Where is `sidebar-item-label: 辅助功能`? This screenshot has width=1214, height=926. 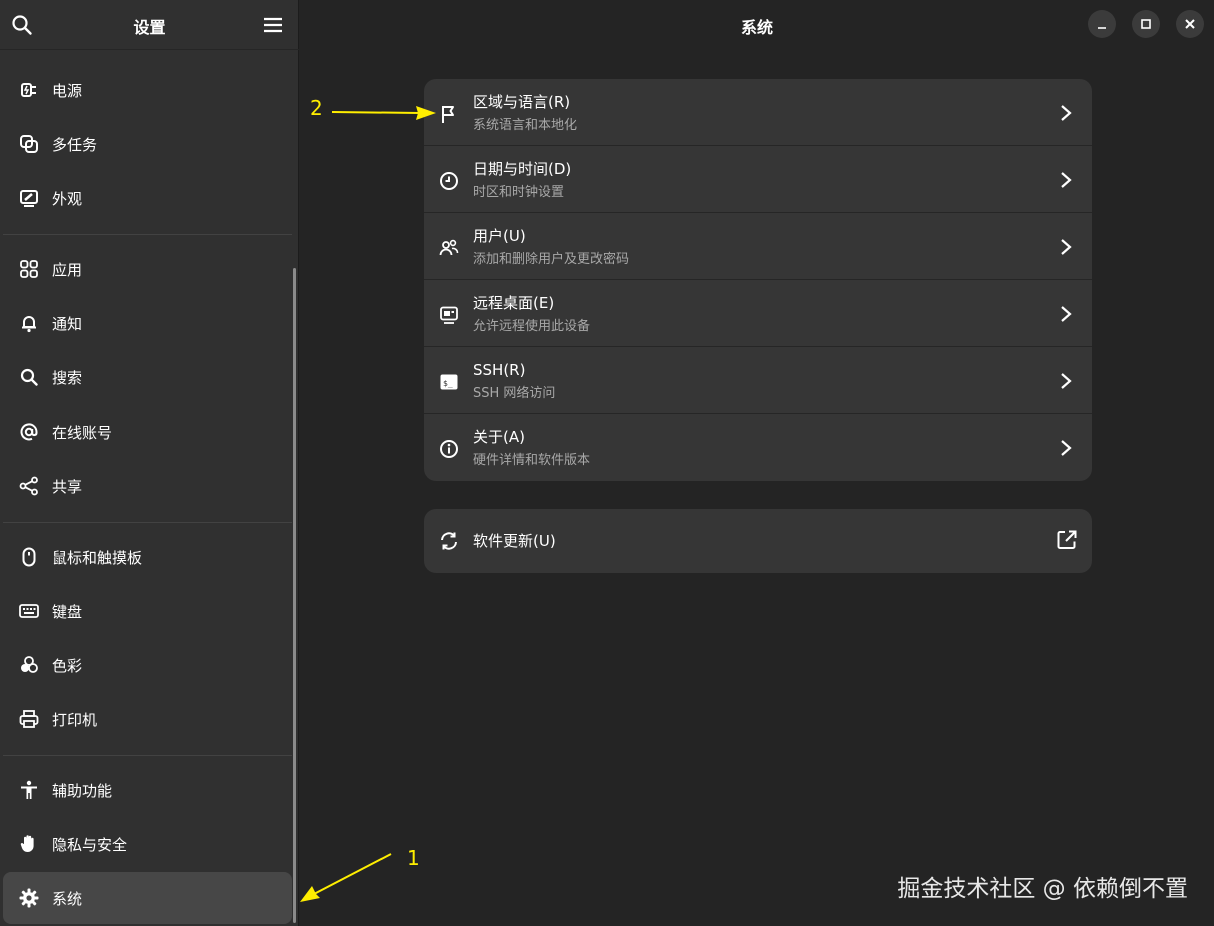 sidebar-item-label: 辅助功能 is located at coordinates (82, 790).